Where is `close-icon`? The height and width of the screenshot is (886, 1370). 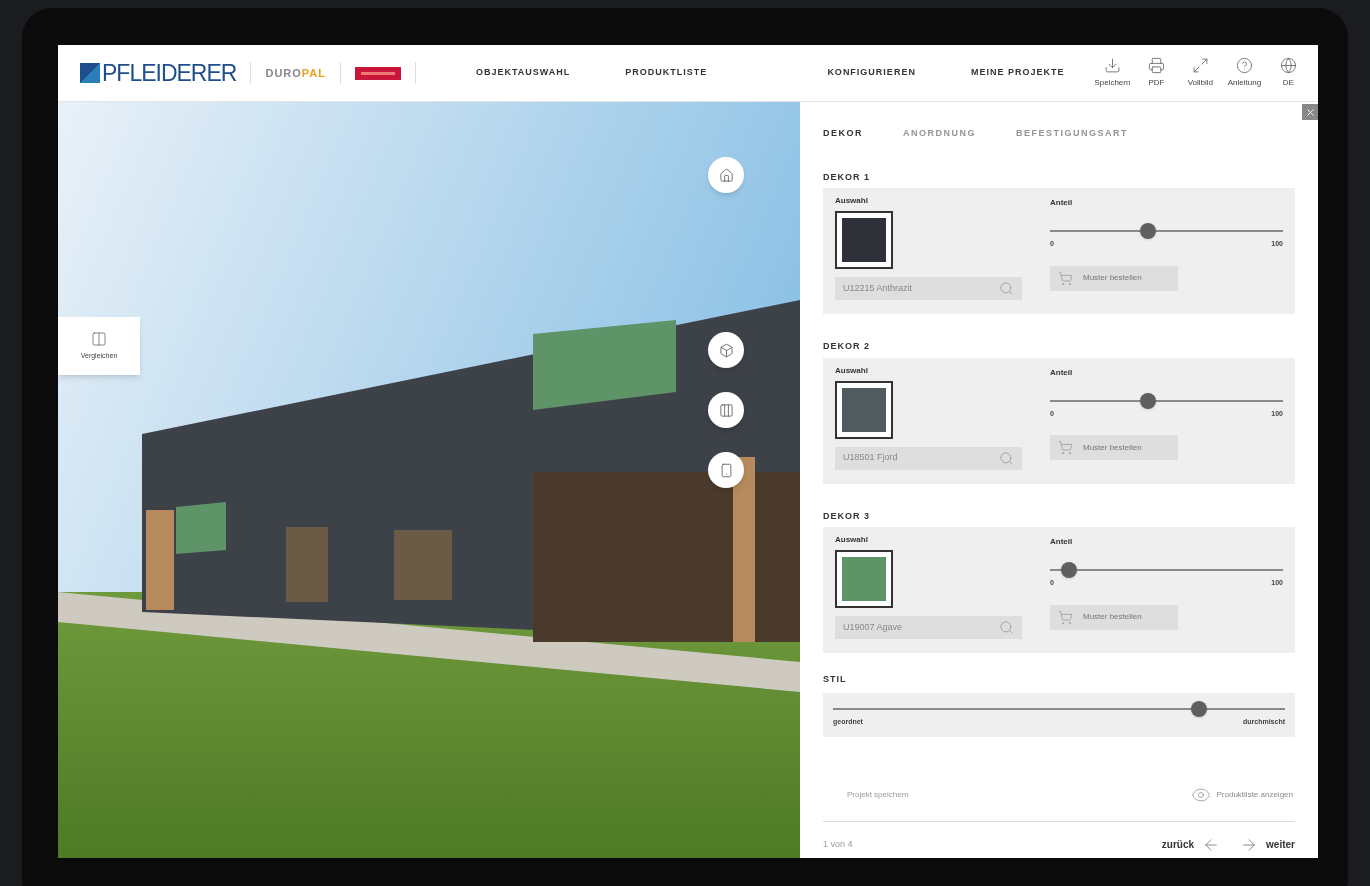
close-icon is located at coordinates (1310, 112).